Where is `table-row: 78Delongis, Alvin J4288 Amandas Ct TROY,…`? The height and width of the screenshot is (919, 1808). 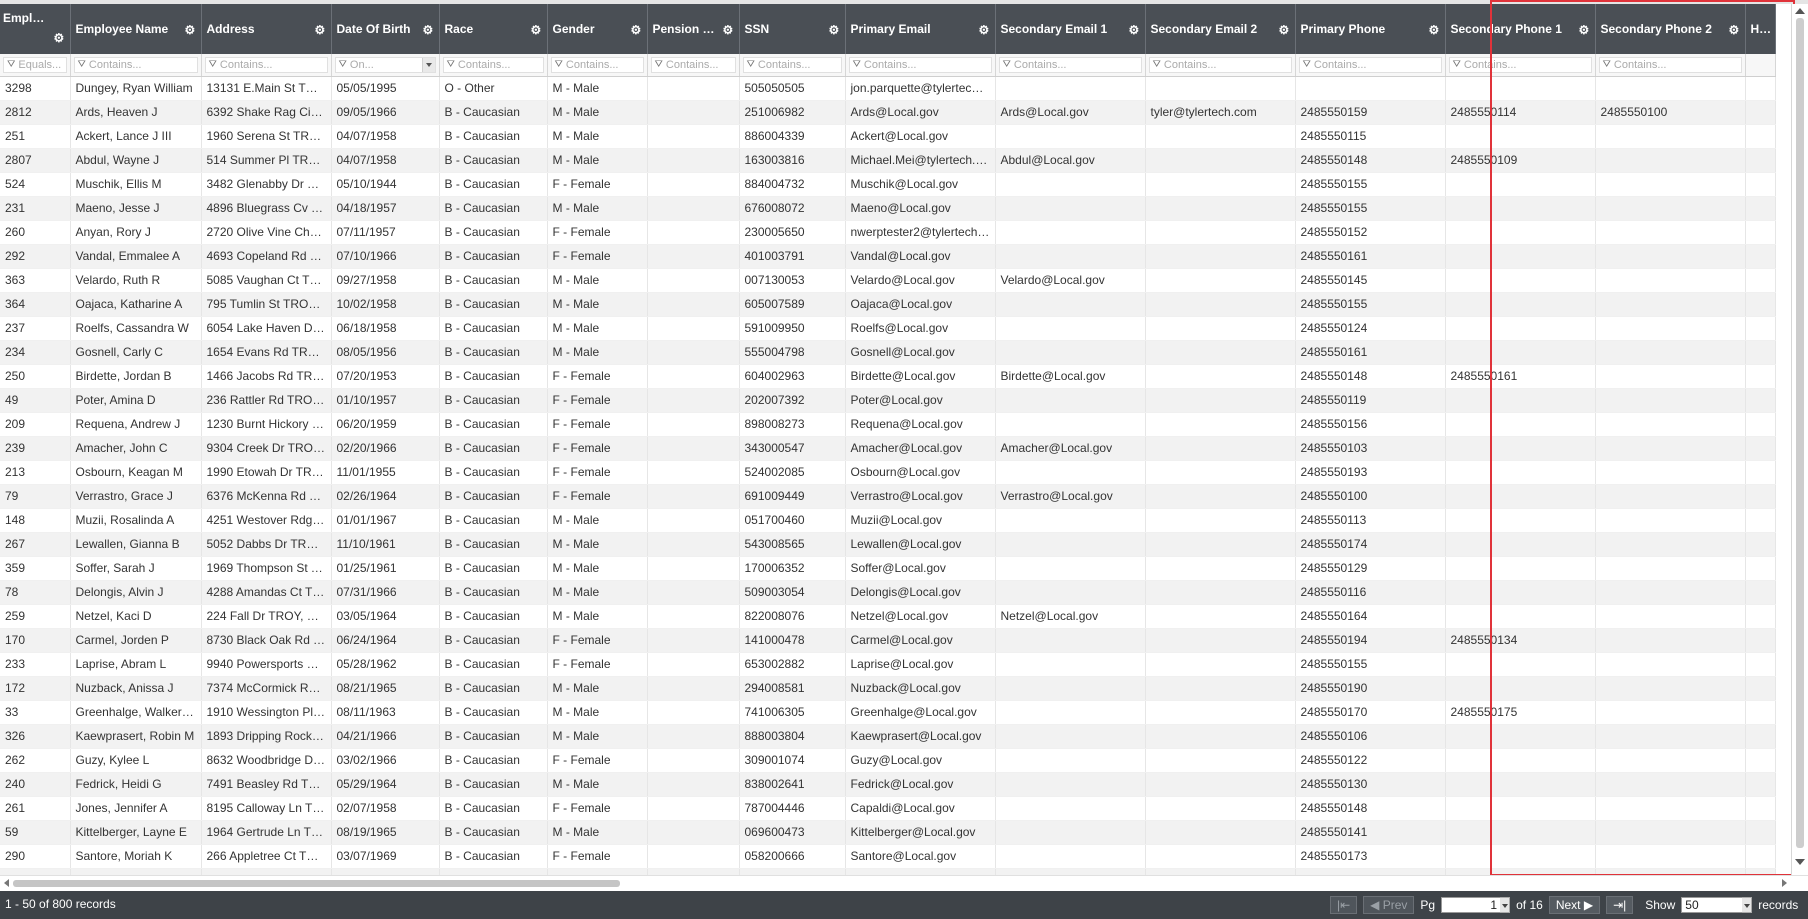 table-row: 78Delongis, Alvin J4288 Amandas Ct TROY,… is located at coordinates (888, 592).